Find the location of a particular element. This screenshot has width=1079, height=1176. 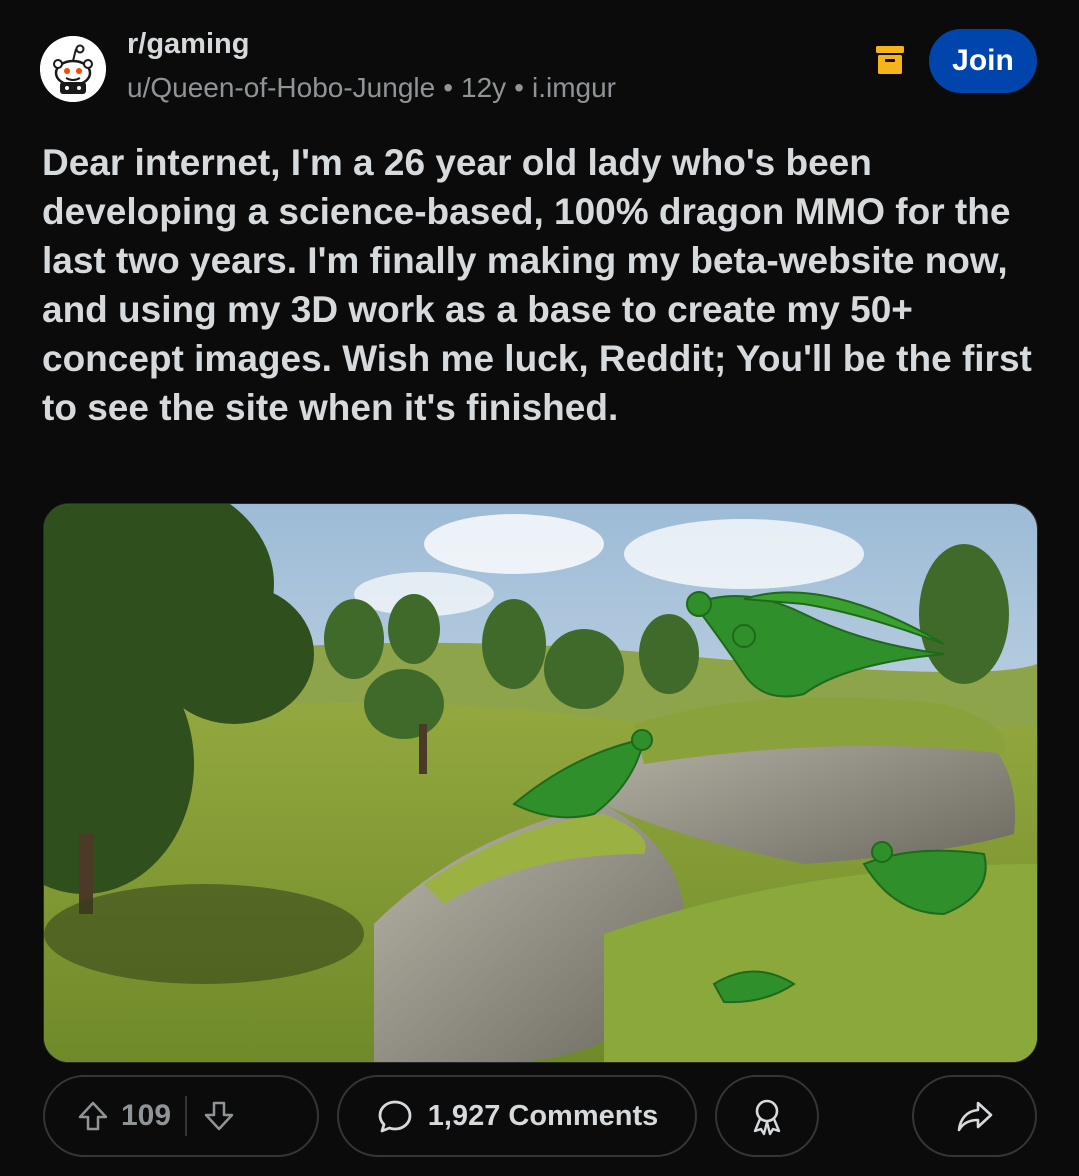

post-meta: u/Queen-of-Hobo-Jungle • 12y • i.imgur is located at coordinates (371, 88).